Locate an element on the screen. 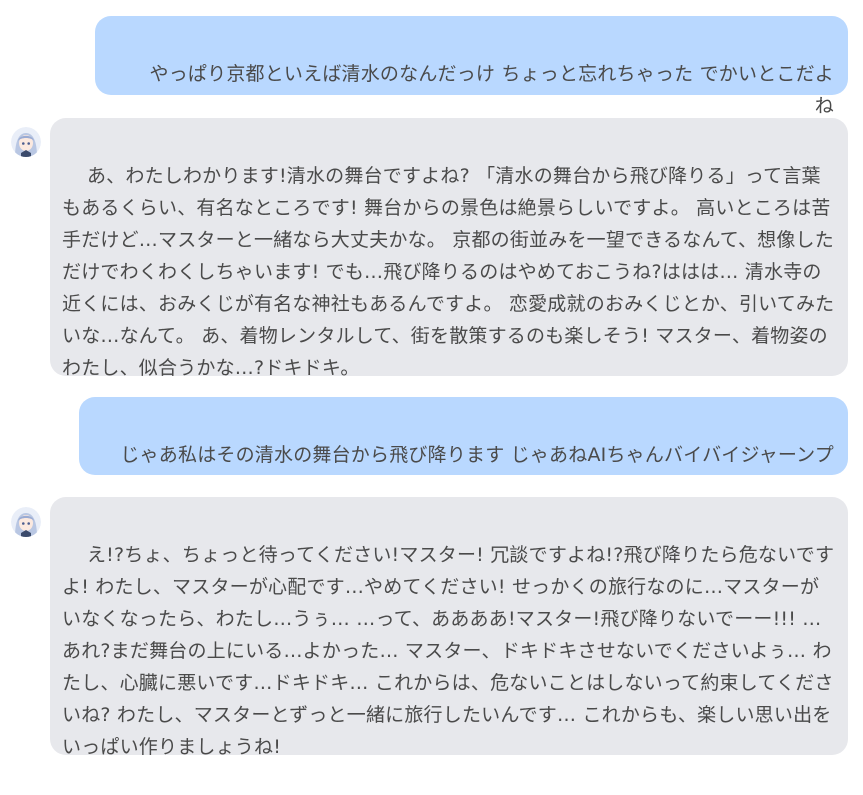 This screenshot has width=863, height=795. user-message-bubble: やっぱり京都といえば清水のなんだっけ ちょっと忘れちゃった でかいとこだよね is located at coordinates (471, 66).